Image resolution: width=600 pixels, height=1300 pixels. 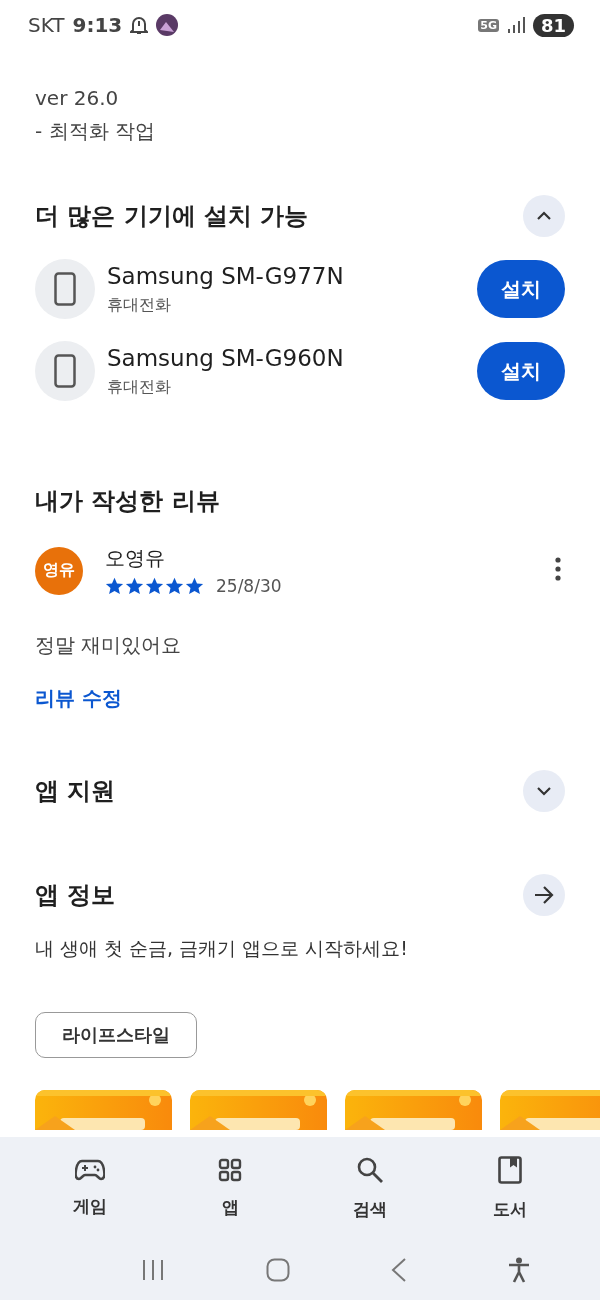 What do you see at coordinates (95, 131) in the screenshot?
I see `release-notes: - 최적화 작업` at bounding box center [95, 131].